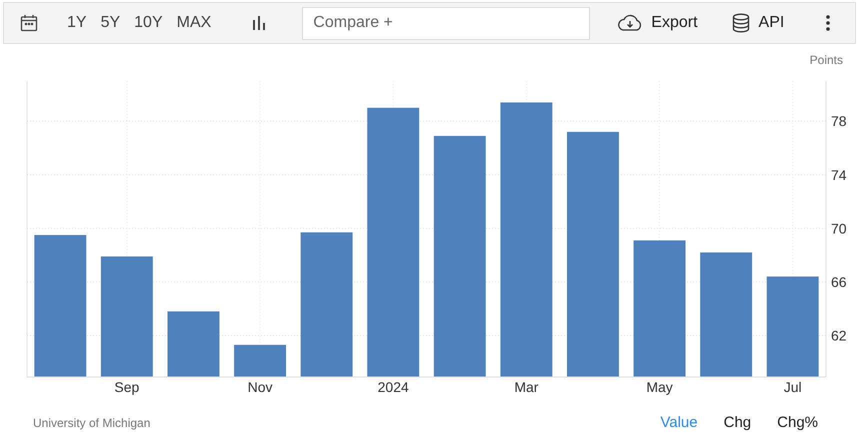 The width and height of the screenshot is (859, 446). Describe the element at coordinates (659, 387) in the screenshot. I see `x-tick-label: May` at that location.